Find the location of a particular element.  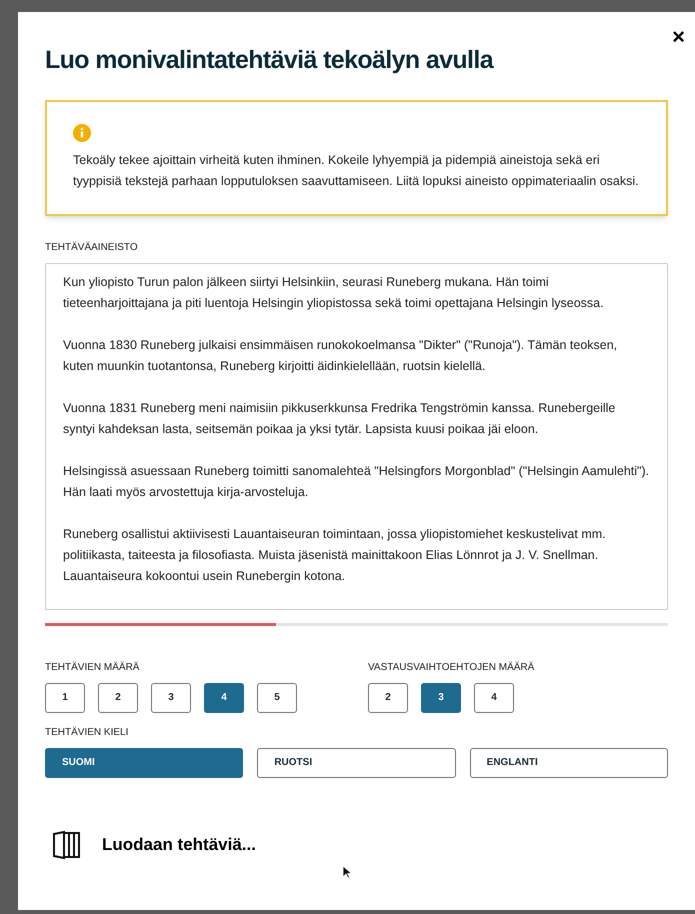

book-icon is located at coordinates (67, 845).